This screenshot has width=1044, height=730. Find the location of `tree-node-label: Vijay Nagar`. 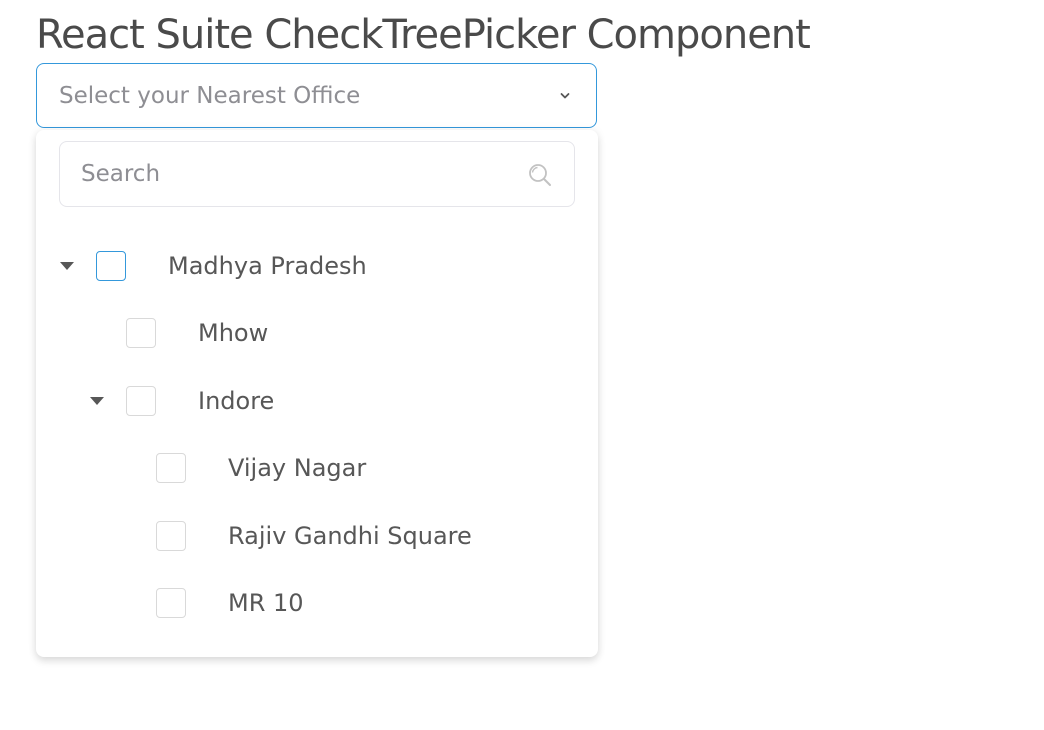

tree-node-label: Vijay Nagar is located at coordinates (297, 468).